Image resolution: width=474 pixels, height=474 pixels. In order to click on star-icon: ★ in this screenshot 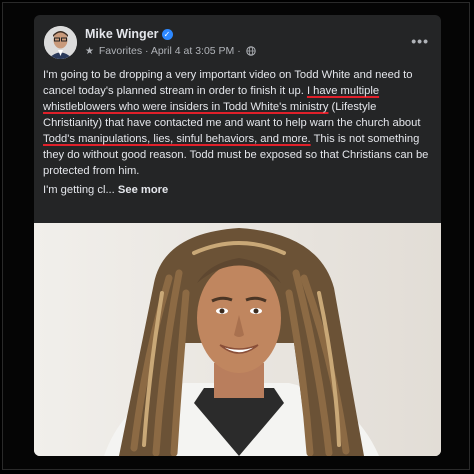, I will do `click(89, 51)`.